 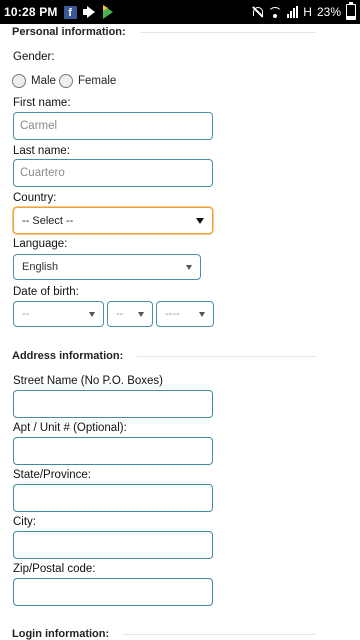 I want to click on language-label: Language:, so click(x=40, y=244).